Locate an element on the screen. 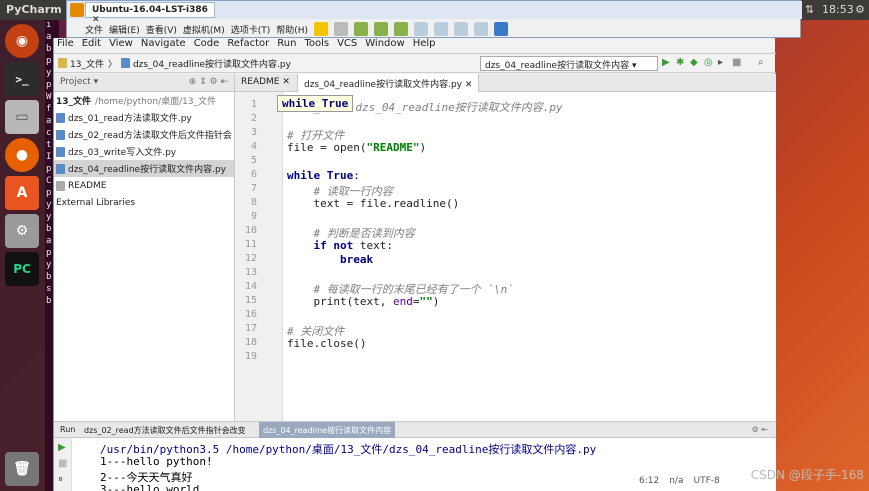  code-line: # 读取一行内容 is located at coordinates (340, 191).